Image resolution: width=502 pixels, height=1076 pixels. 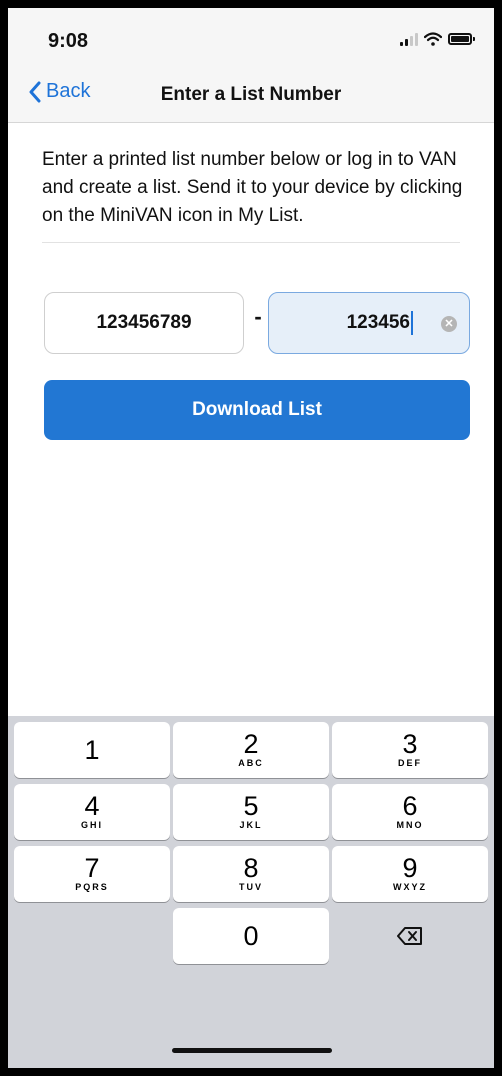 What do you see at coordinates (378, 322) in the screenshot?
I see `second-input-value: 123456` at bounding box center [378, 322].